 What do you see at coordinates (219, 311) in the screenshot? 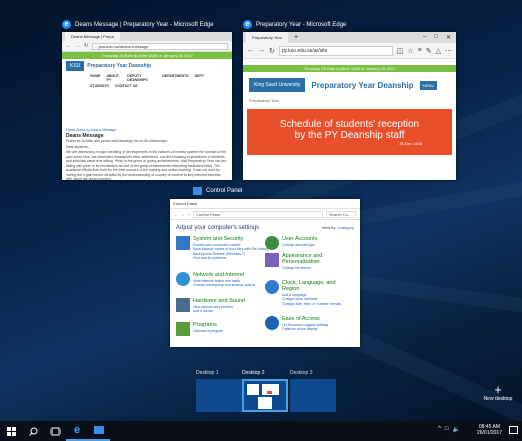
I see `category-link: Add a device` at bounding box center [219, 311].